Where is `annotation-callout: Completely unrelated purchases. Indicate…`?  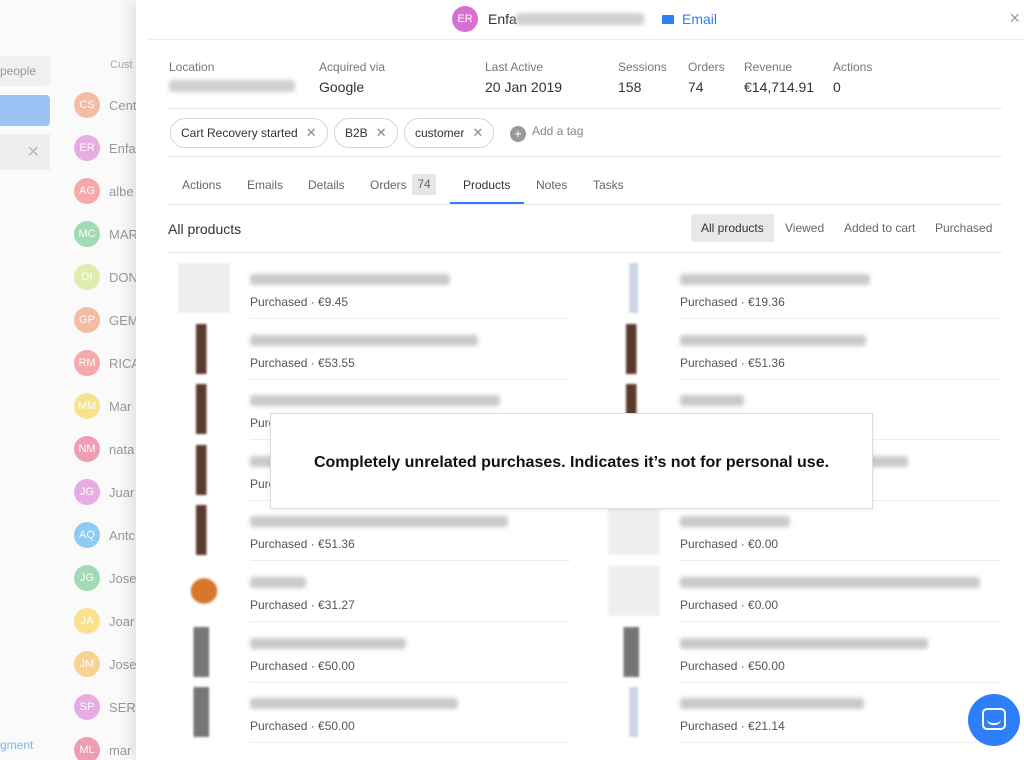 annotation-callout: Completely unrelated purchases. Indicate… is located at coordinates (571, 461).